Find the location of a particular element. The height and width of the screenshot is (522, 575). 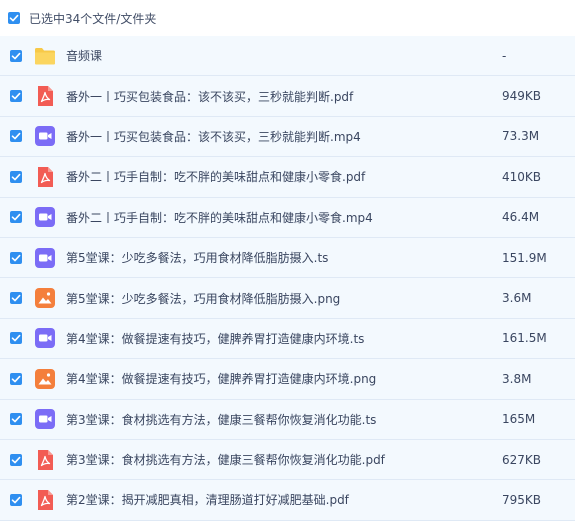

file-size: 410KB is located at coordinates (522, 176).